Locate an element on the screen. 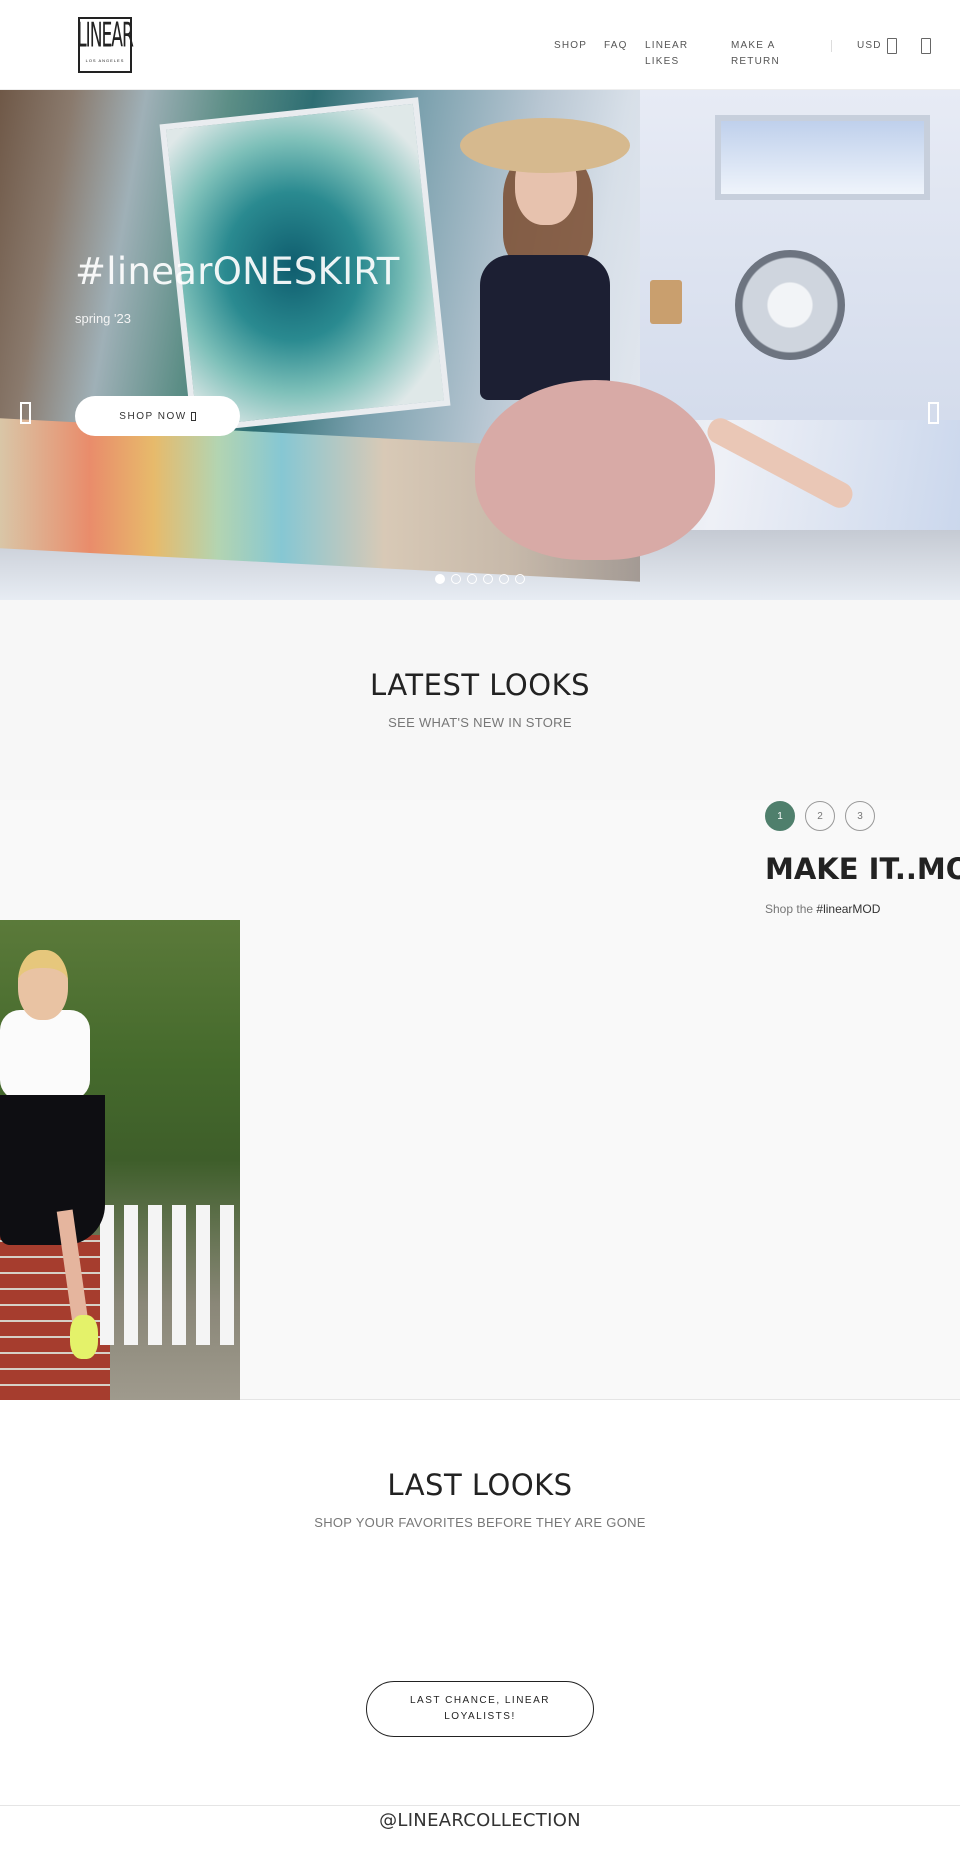  hero-trailer-window is located at coordinates (822, 157).